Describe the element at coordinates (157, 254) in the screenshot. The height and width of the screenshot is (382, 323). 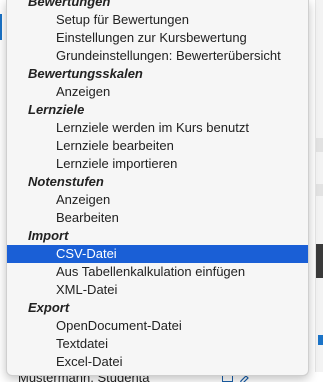
I see `option-csv-datei: CSV-Datei` at that location.